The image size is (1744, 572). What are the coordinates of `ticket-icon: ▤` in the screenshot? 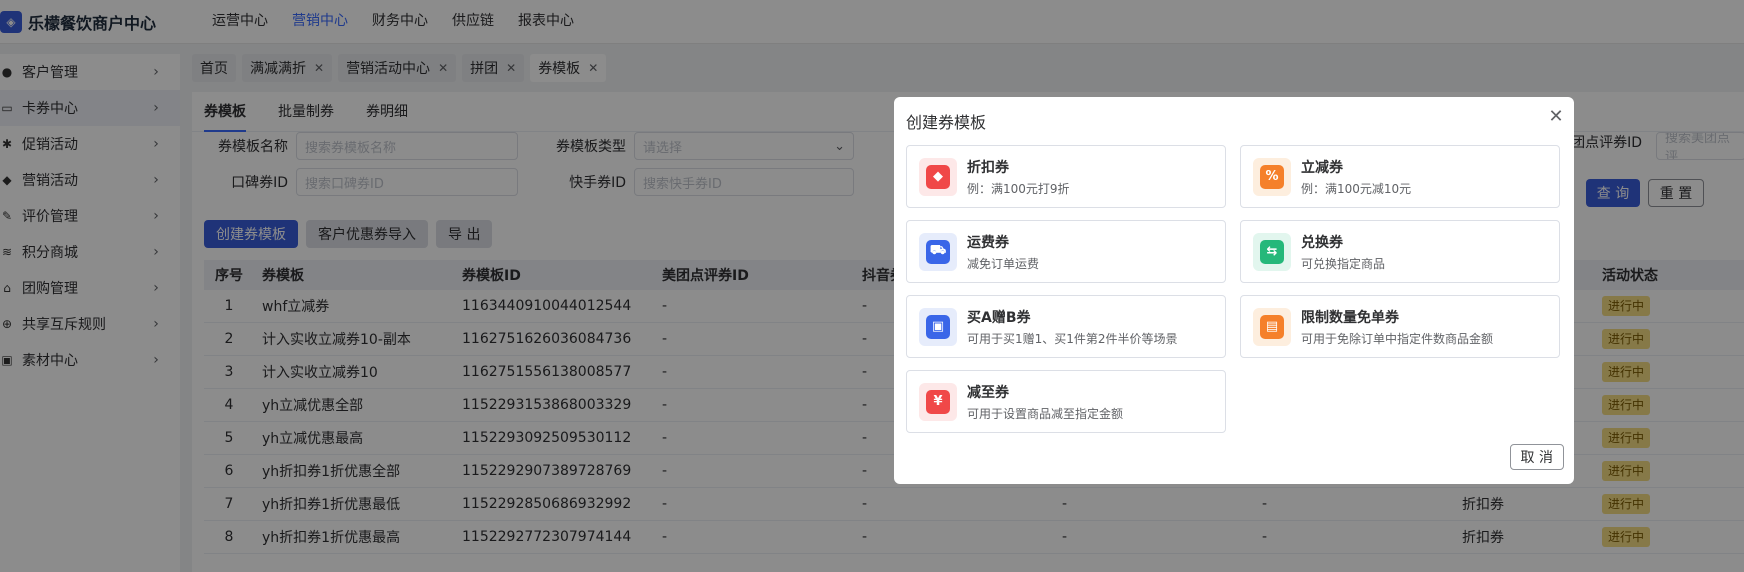 It's located at (1272, 326).